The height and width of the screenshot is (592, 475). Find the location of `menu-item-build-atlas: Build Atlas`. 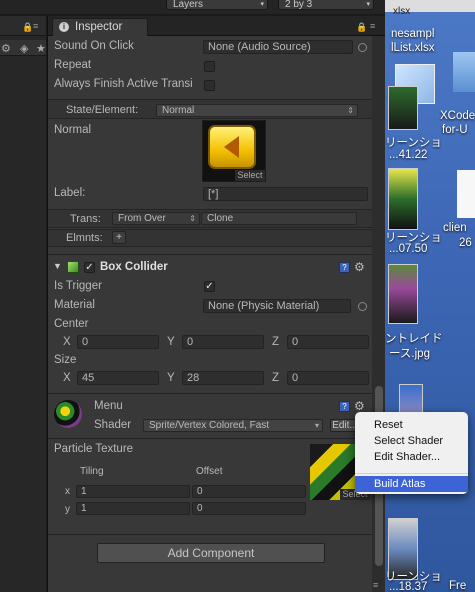

menu-item-build-atlas: Build Atlas is located at coordinates (411, 484).